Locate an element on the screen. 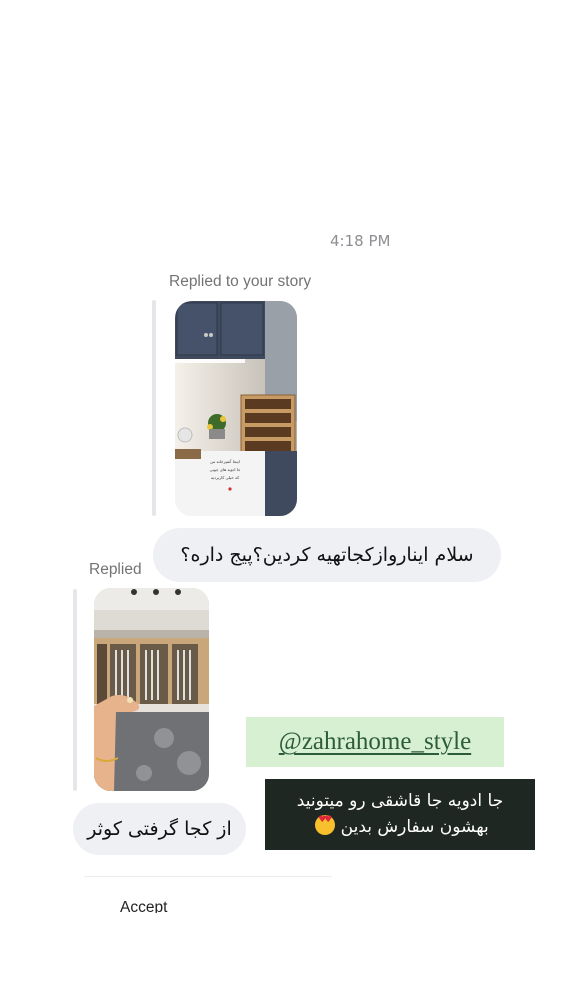 This screenshot has width=563, height=1000. accept-message-requests-prompt: Accept message requests is located at coordinates (175, 905).